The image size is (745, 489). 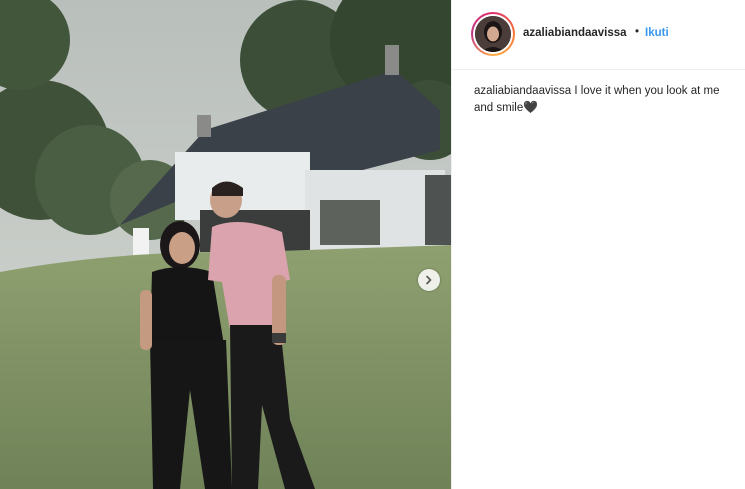 I want to click on avatar, so click(x=493, y=34).